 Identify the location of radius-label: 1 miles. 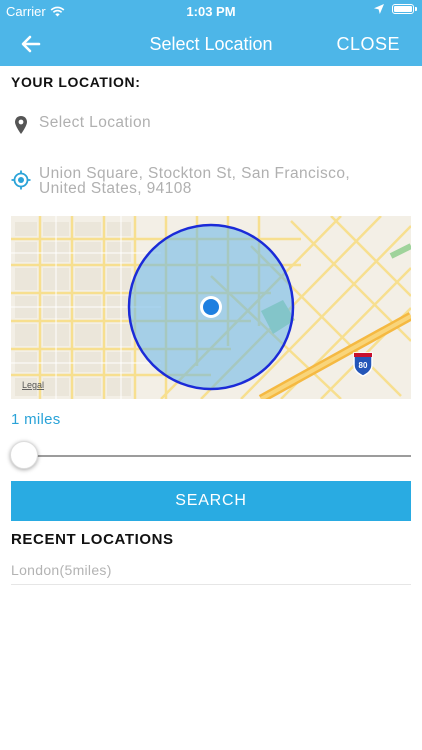
(36, 419).